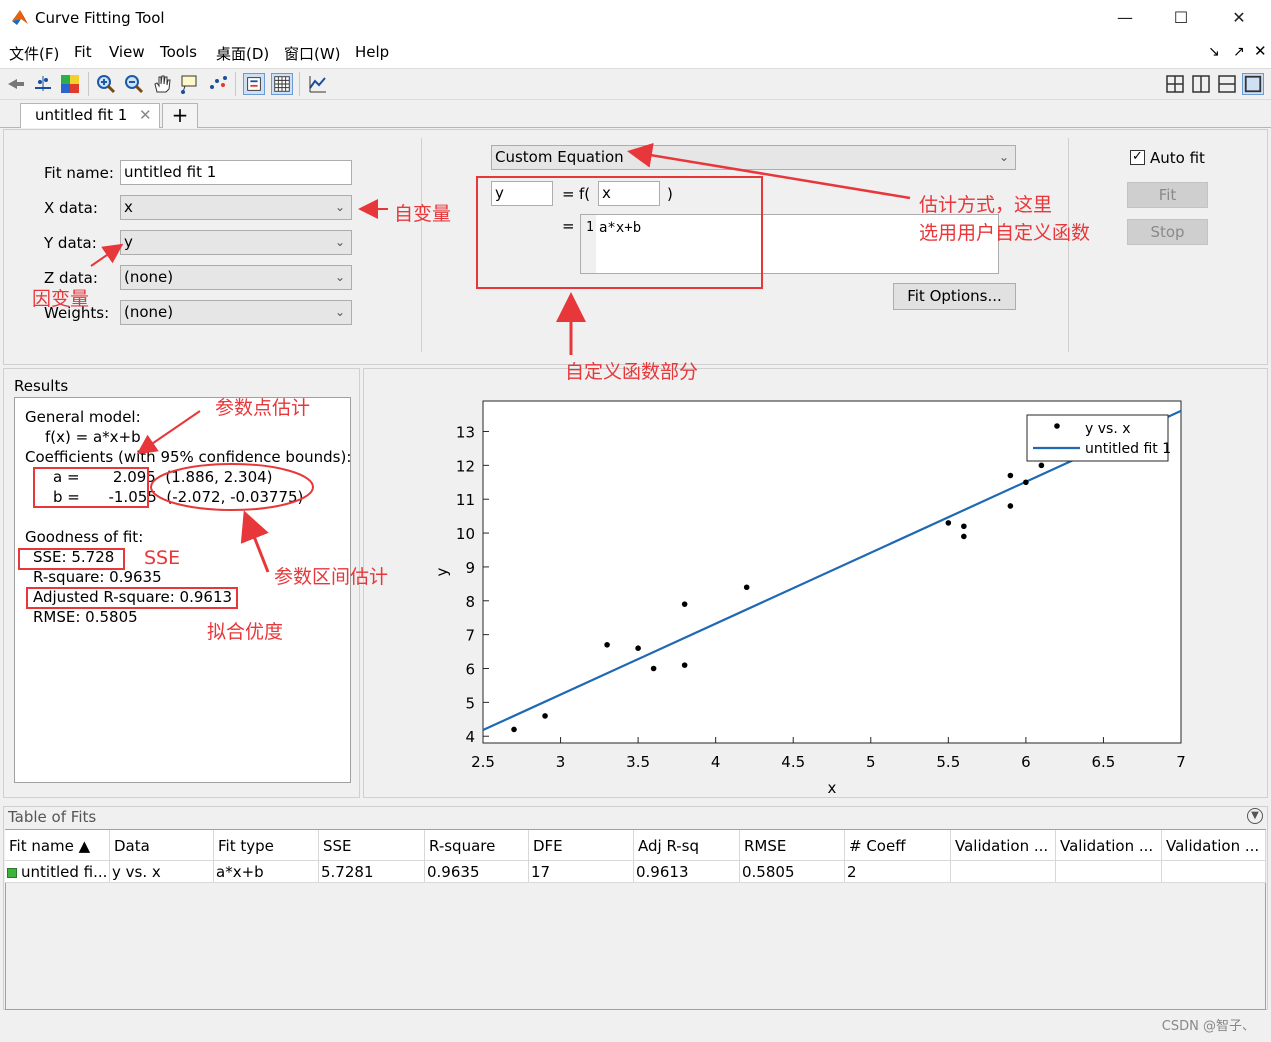  What do you see at coordinates (1005, 233) in the screenshot?
I see `annotation-estimation-2: 选用用户自定义函数` at bounding box center [1005, 233].